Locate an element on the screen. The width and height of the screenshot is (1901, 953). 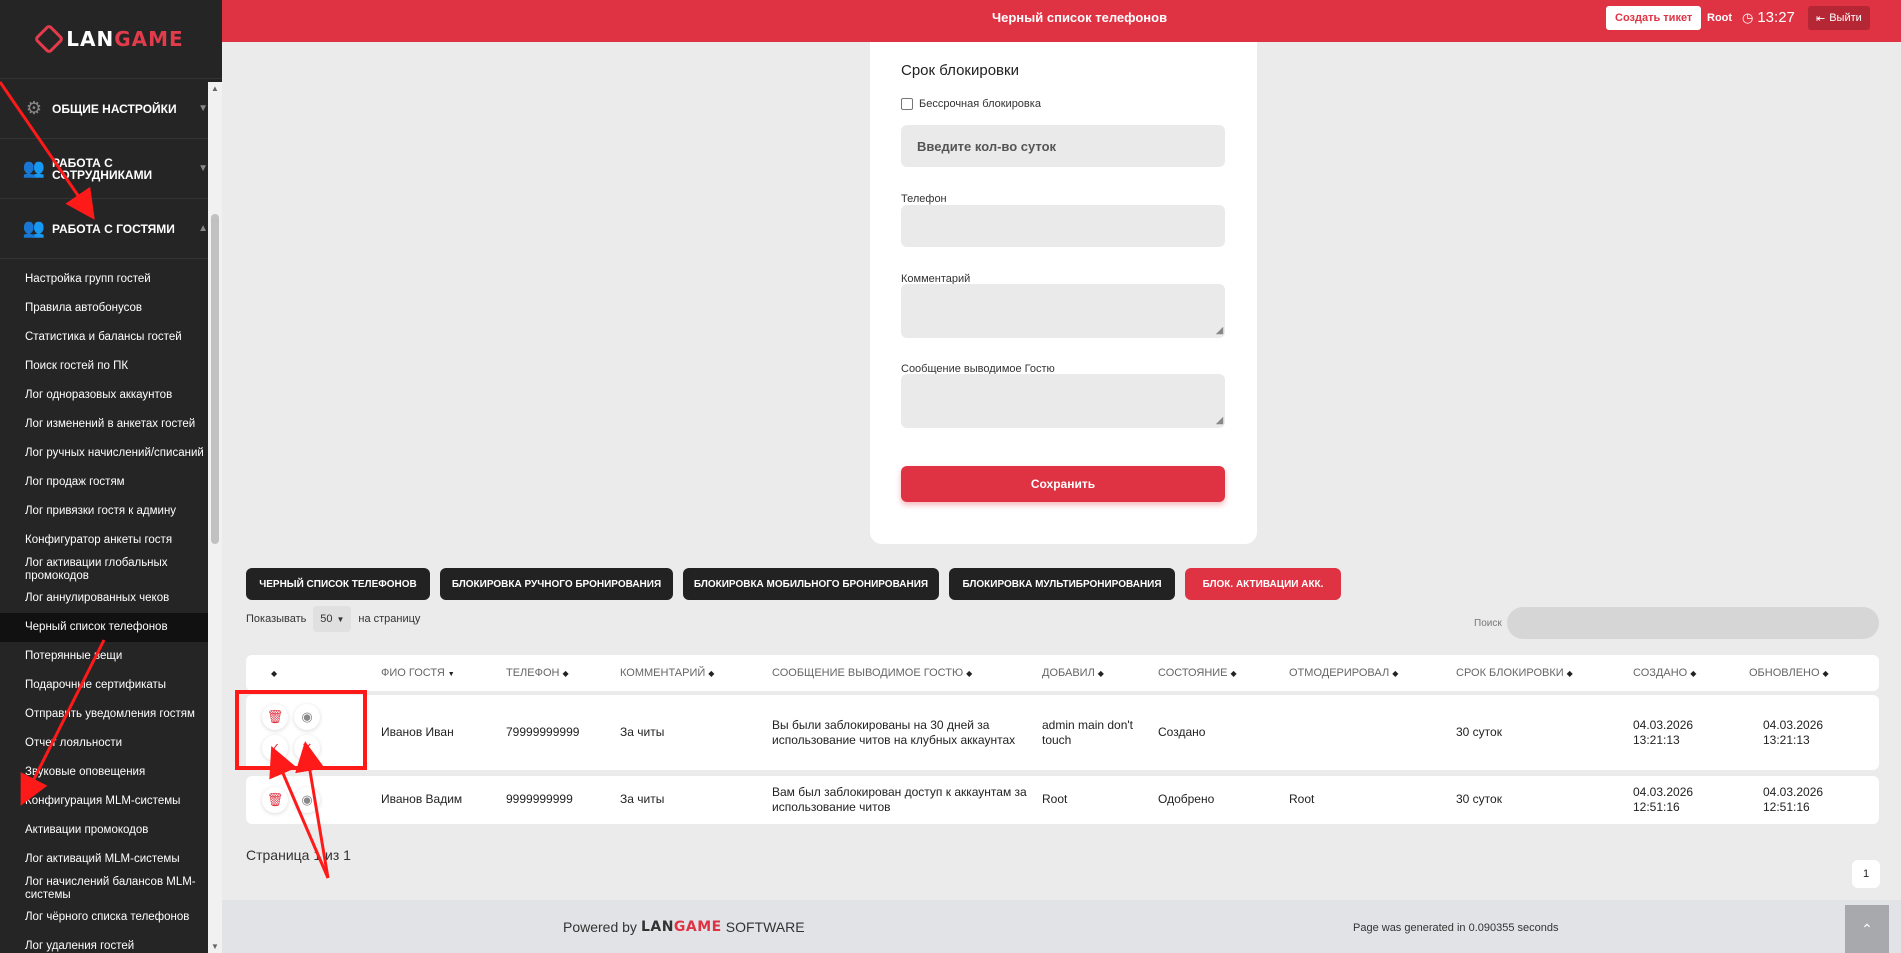
column-header-moderator: Отмодерировал ◆ is located at coordinates (1343, 673).